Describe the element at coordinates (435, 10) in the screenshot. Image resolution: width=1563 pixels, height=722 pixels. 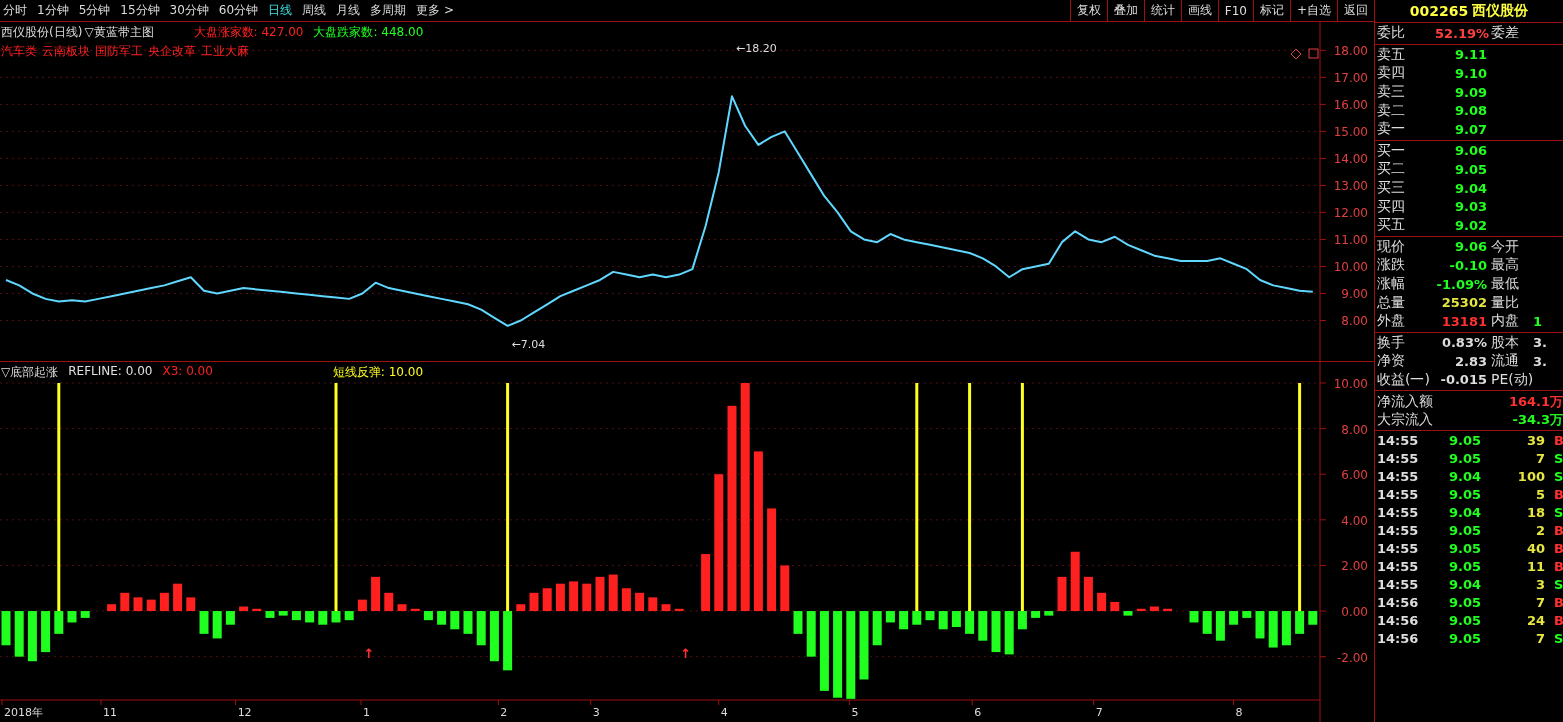
I see `period-tab: 更多 >` at that location.